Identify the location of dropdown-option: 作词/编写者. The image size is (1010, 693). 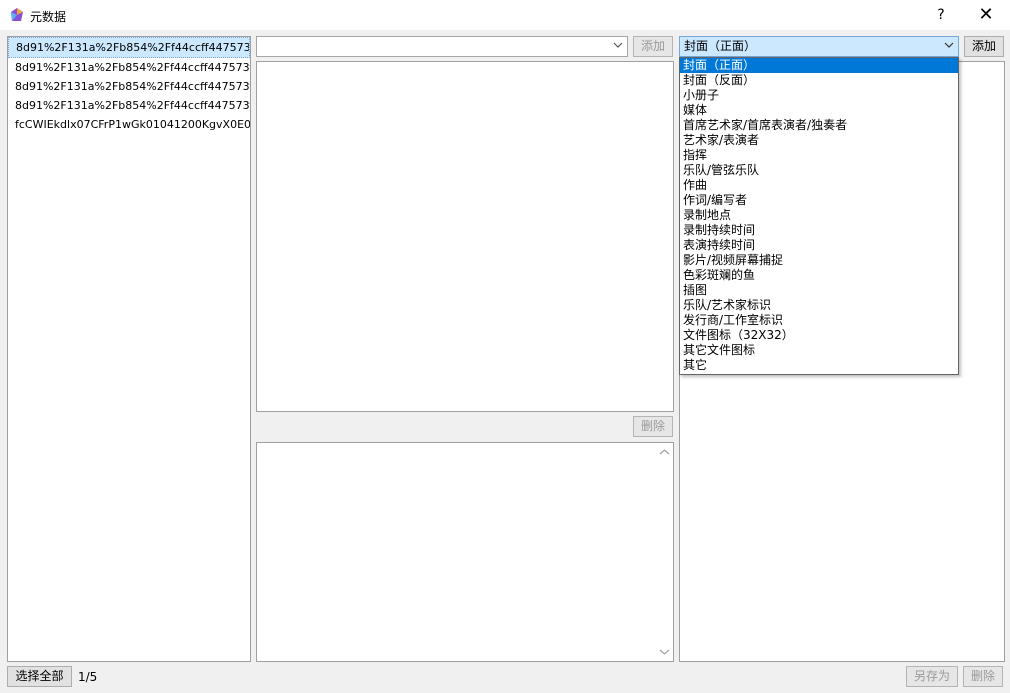
(819, 200).